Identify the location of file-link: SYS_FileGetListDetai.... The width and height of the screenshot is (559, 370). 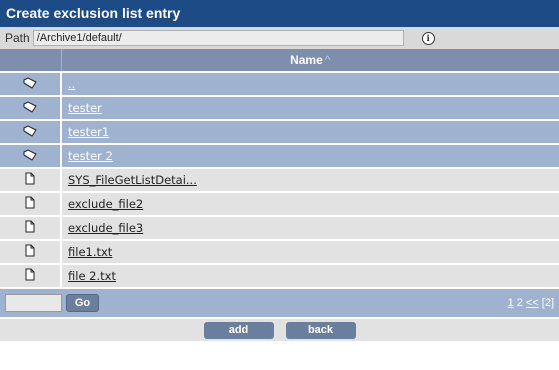
(132, 180).